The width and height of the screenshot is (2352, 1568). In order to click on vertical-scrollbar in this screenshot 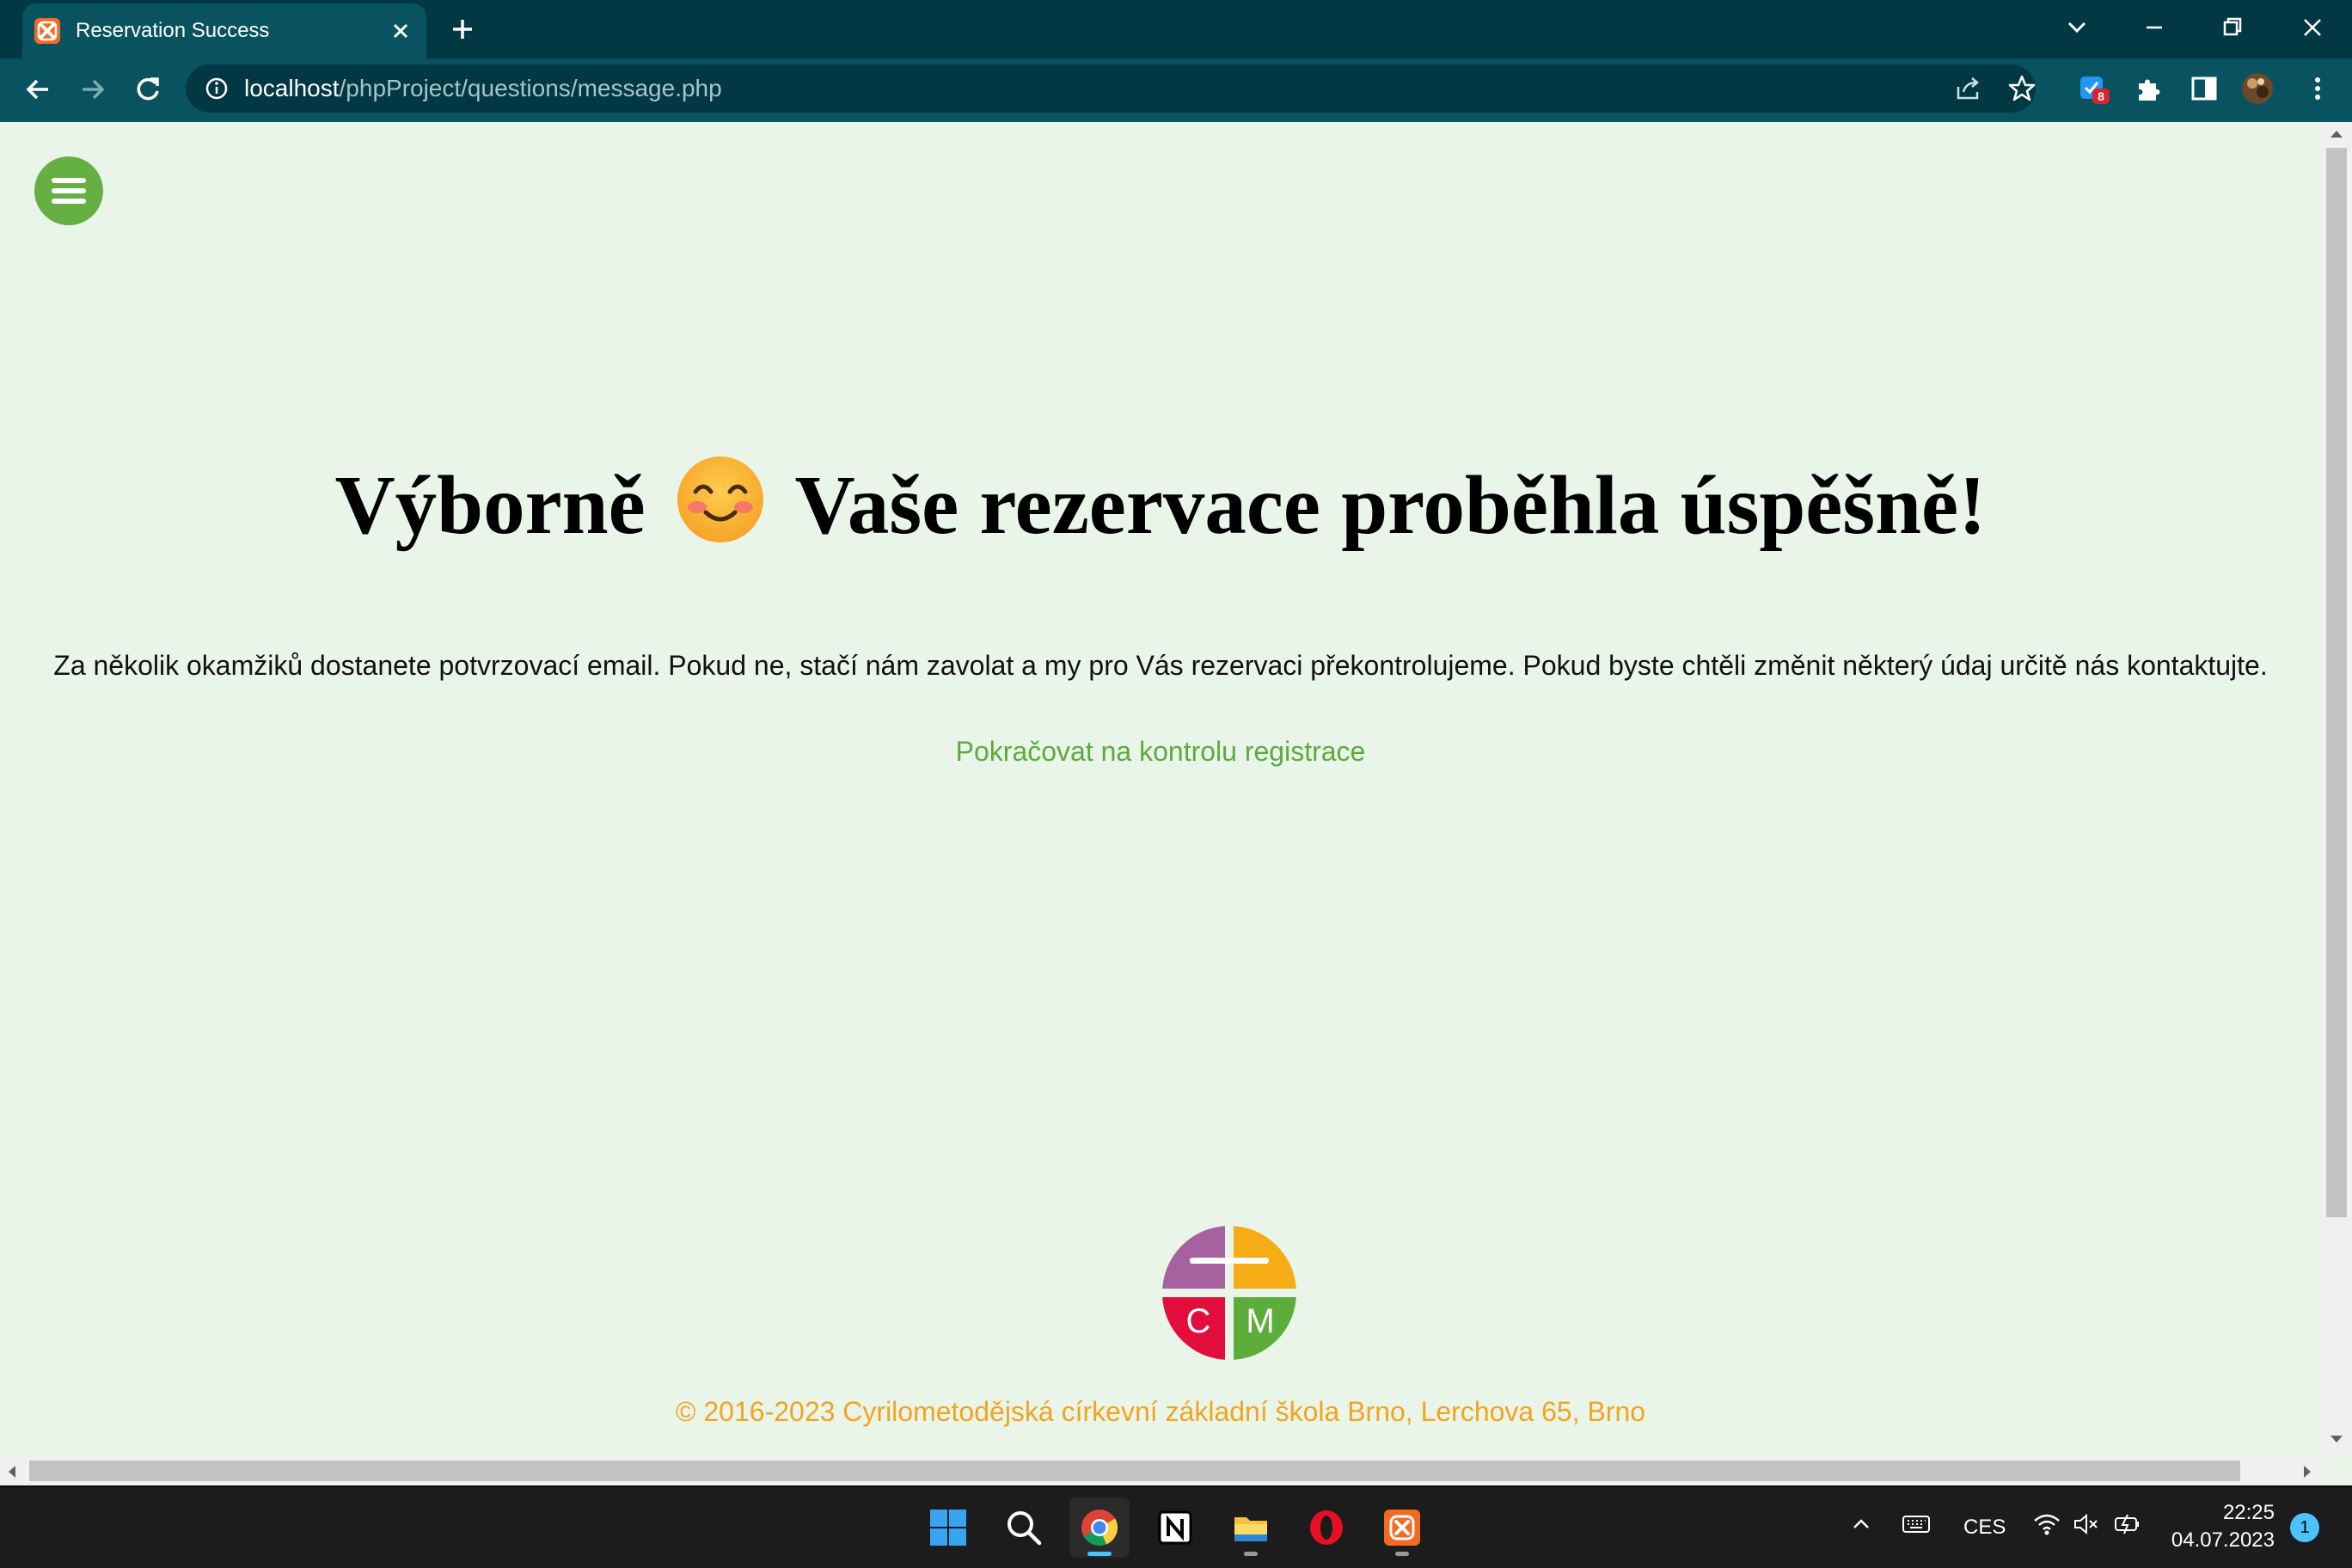, I will do `click(2336, 789)`.